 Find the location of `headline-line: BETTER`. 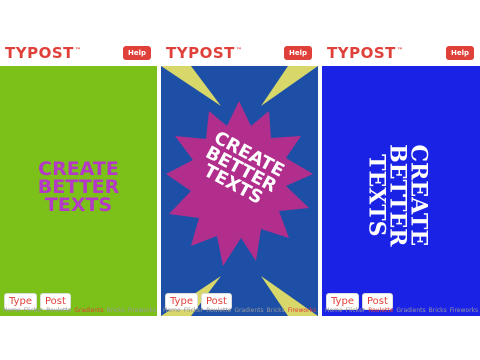

headline-line: BETTER is located at coordinates (397, 195).